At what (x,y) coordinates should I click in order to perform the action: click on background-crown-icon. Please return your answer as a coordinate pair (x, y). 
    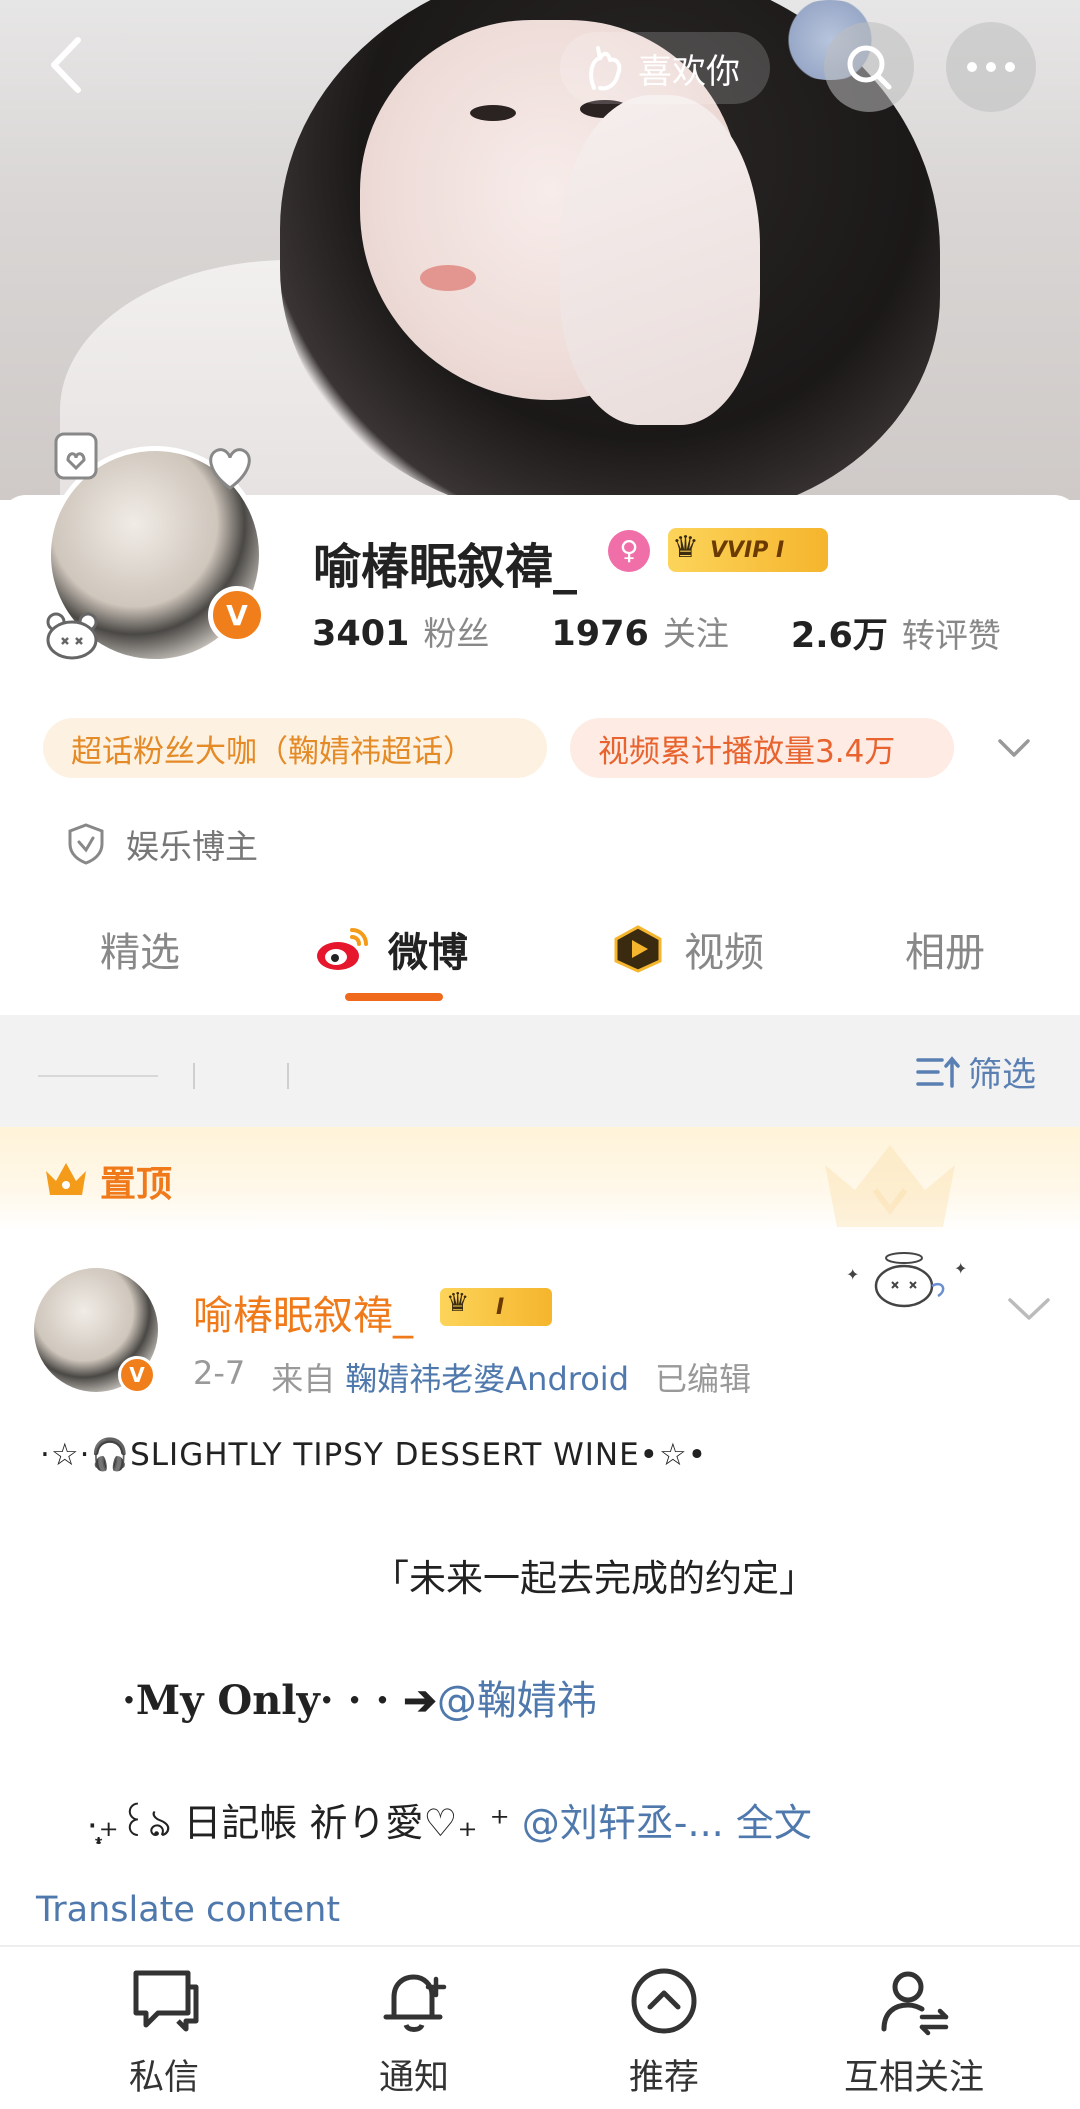
    Looking at the image, I should click on (890, 1186).